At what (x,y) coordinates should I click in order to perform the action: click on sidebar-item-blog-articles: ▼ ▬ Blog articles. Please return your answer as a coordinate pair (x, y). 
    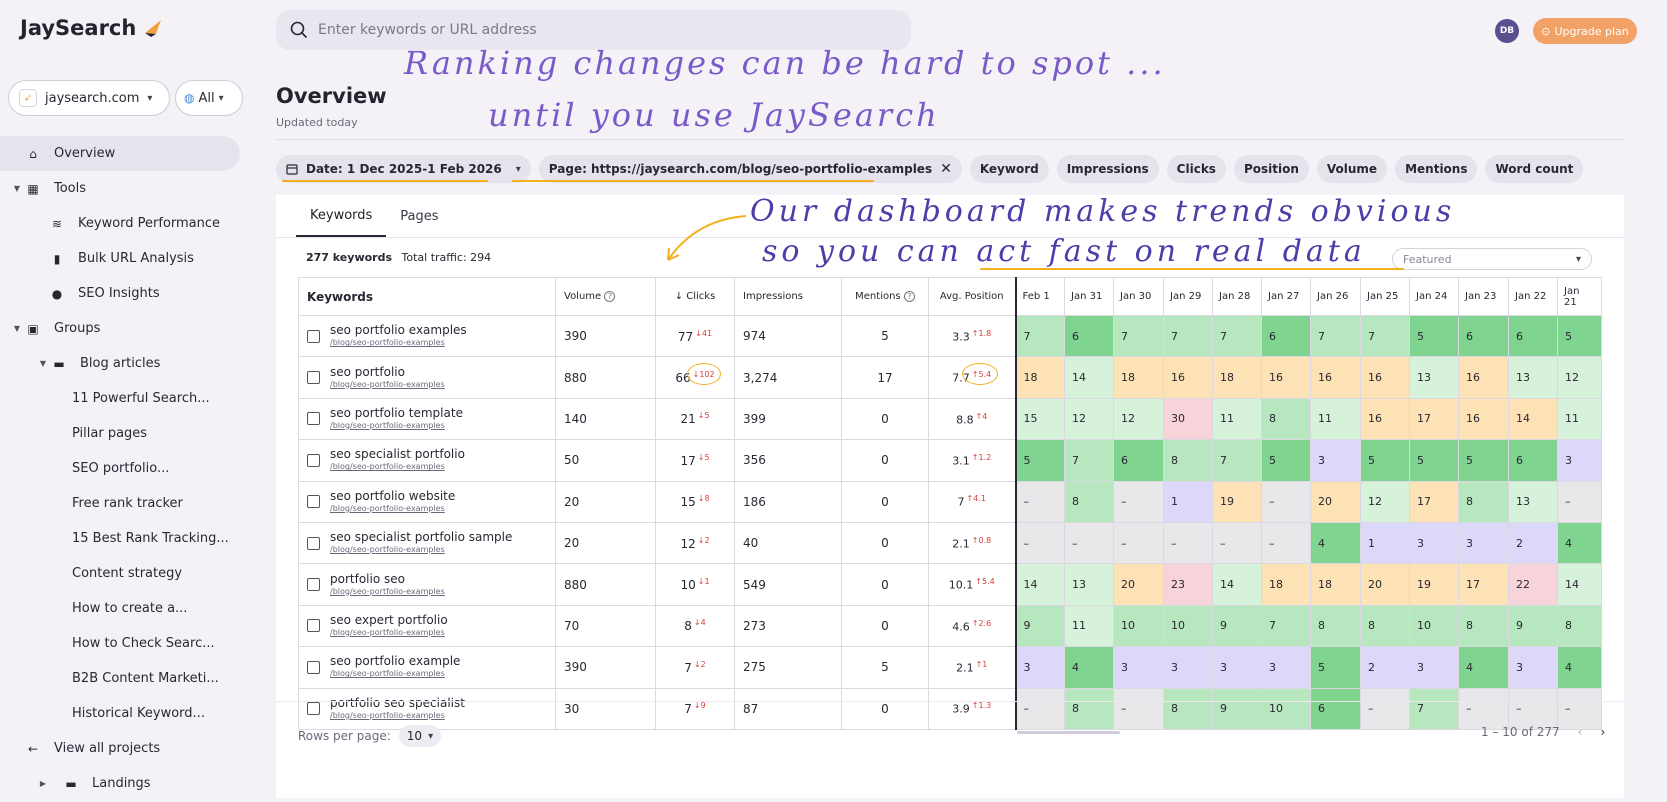
    Looking at the image, I should click on (129, 363).